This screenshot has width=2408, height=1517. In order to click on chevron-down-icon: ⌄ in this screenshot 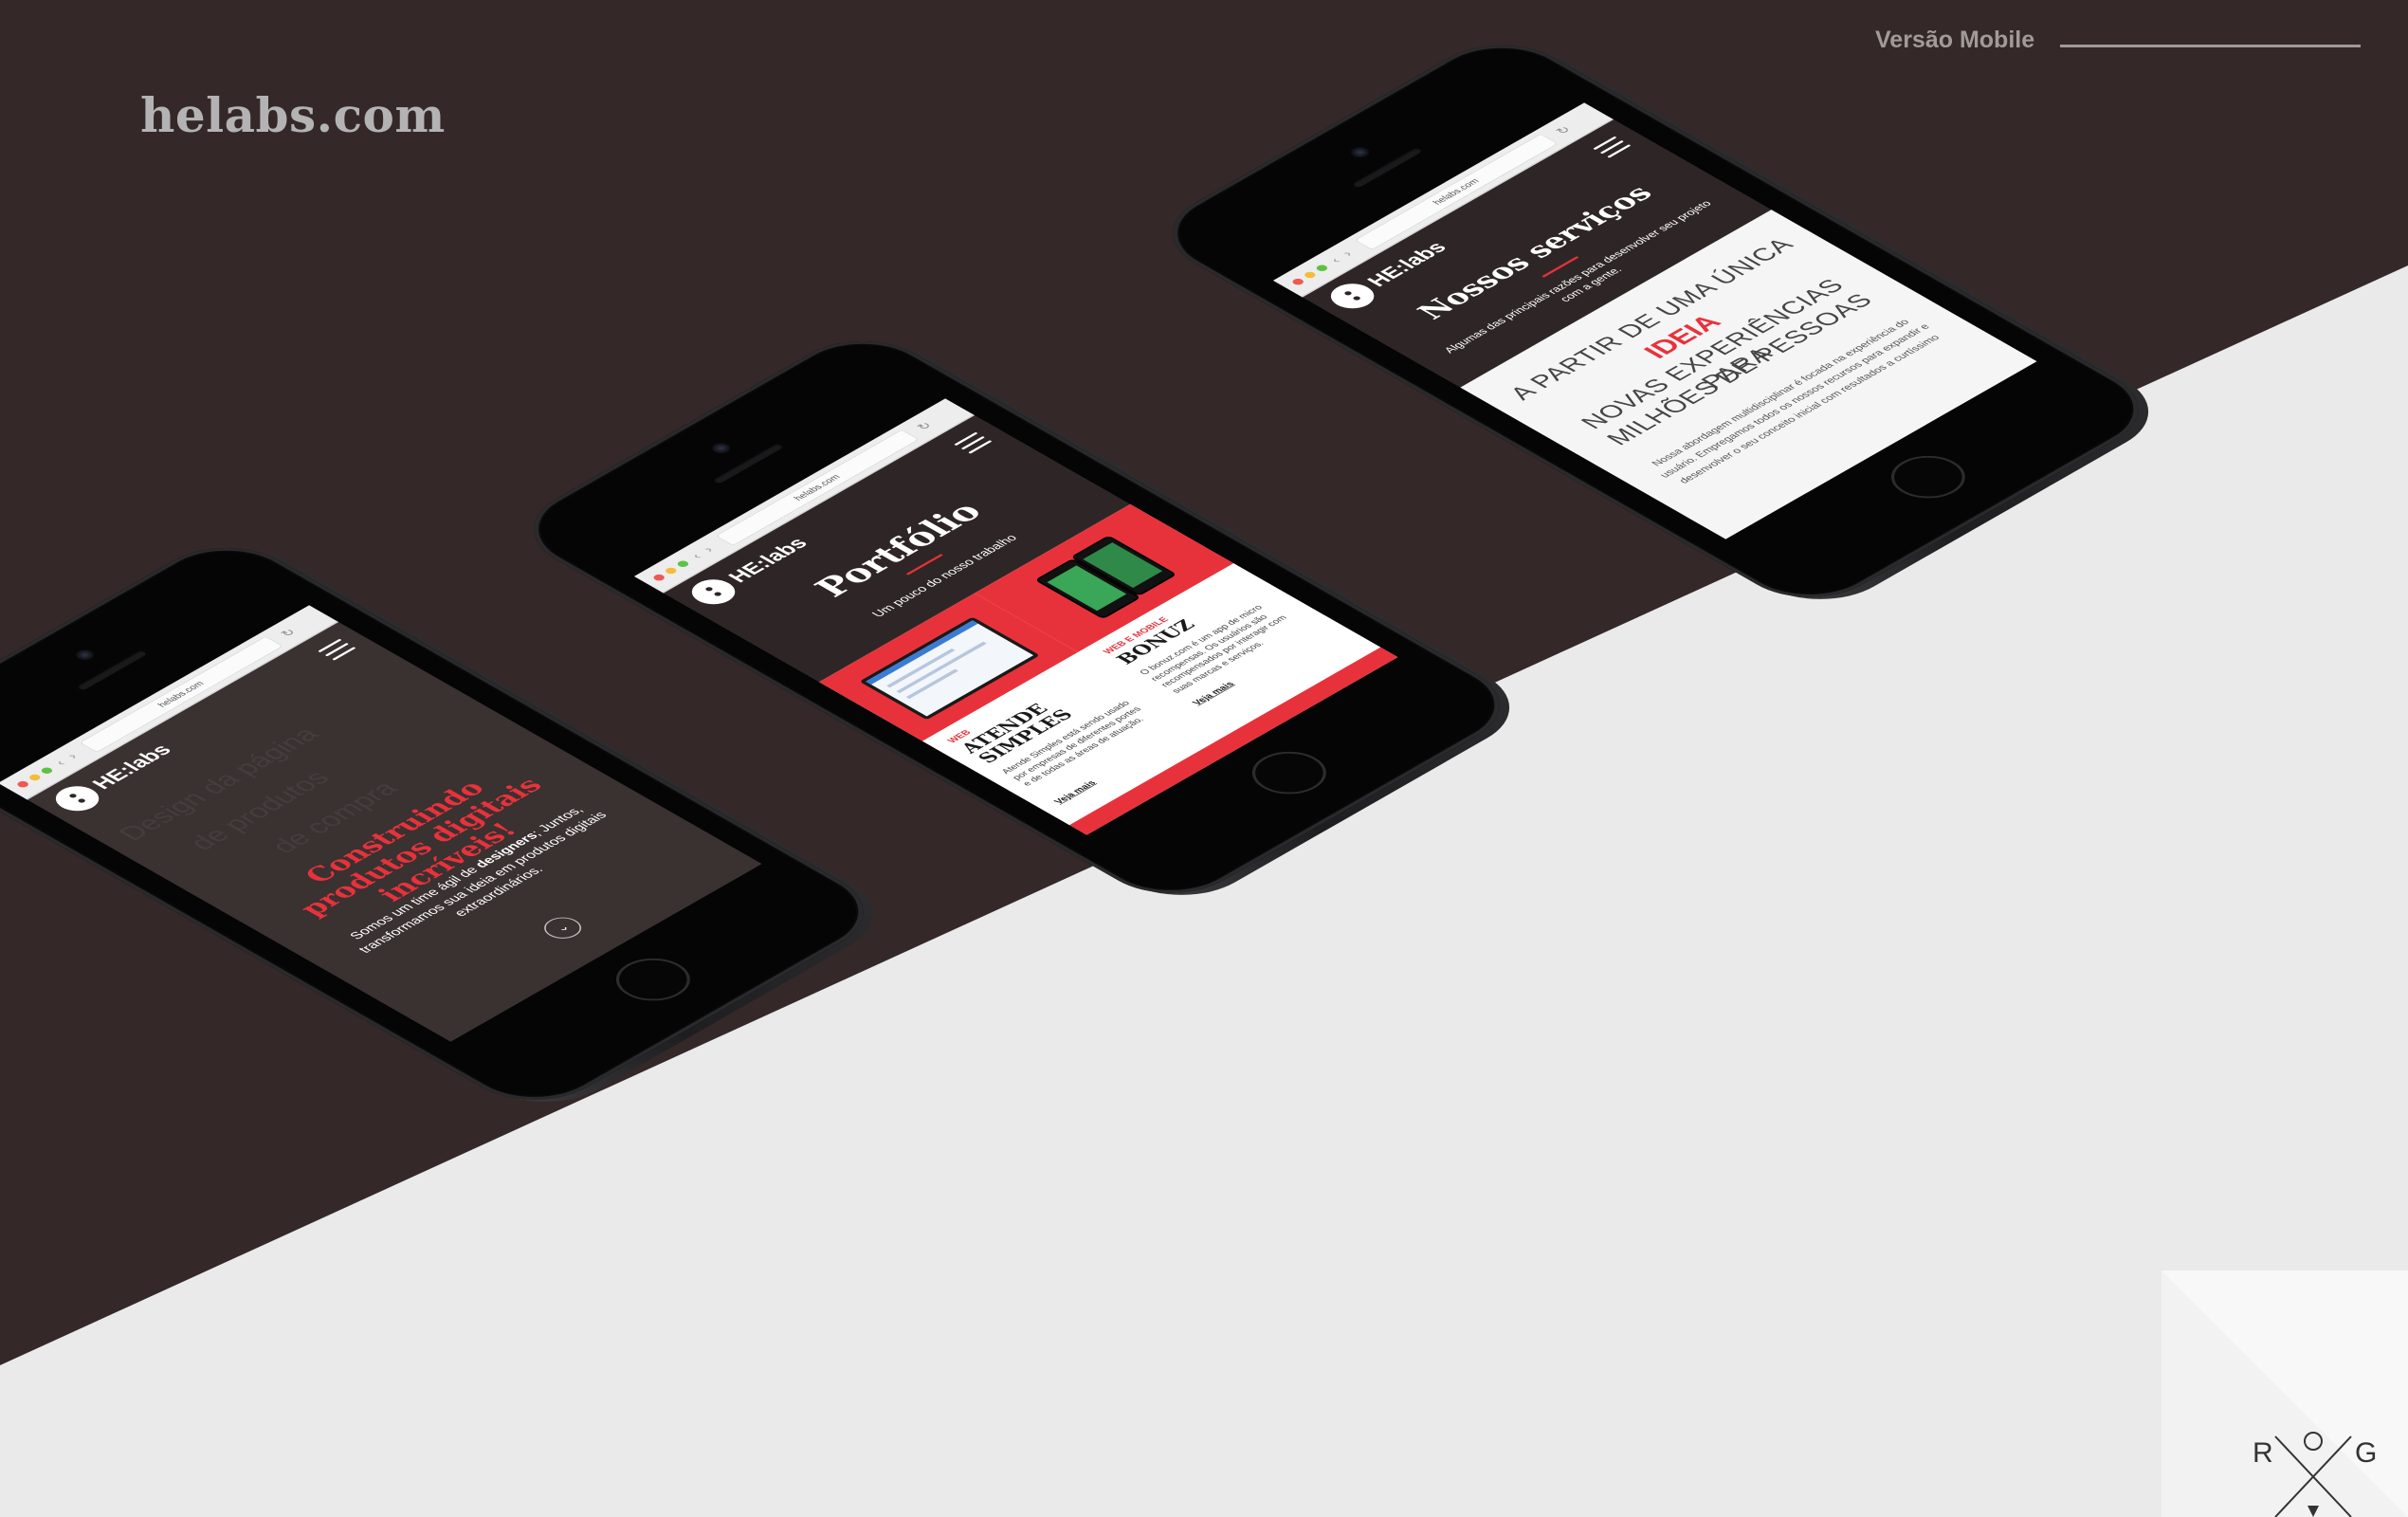, I will do `click(563, 927)`.